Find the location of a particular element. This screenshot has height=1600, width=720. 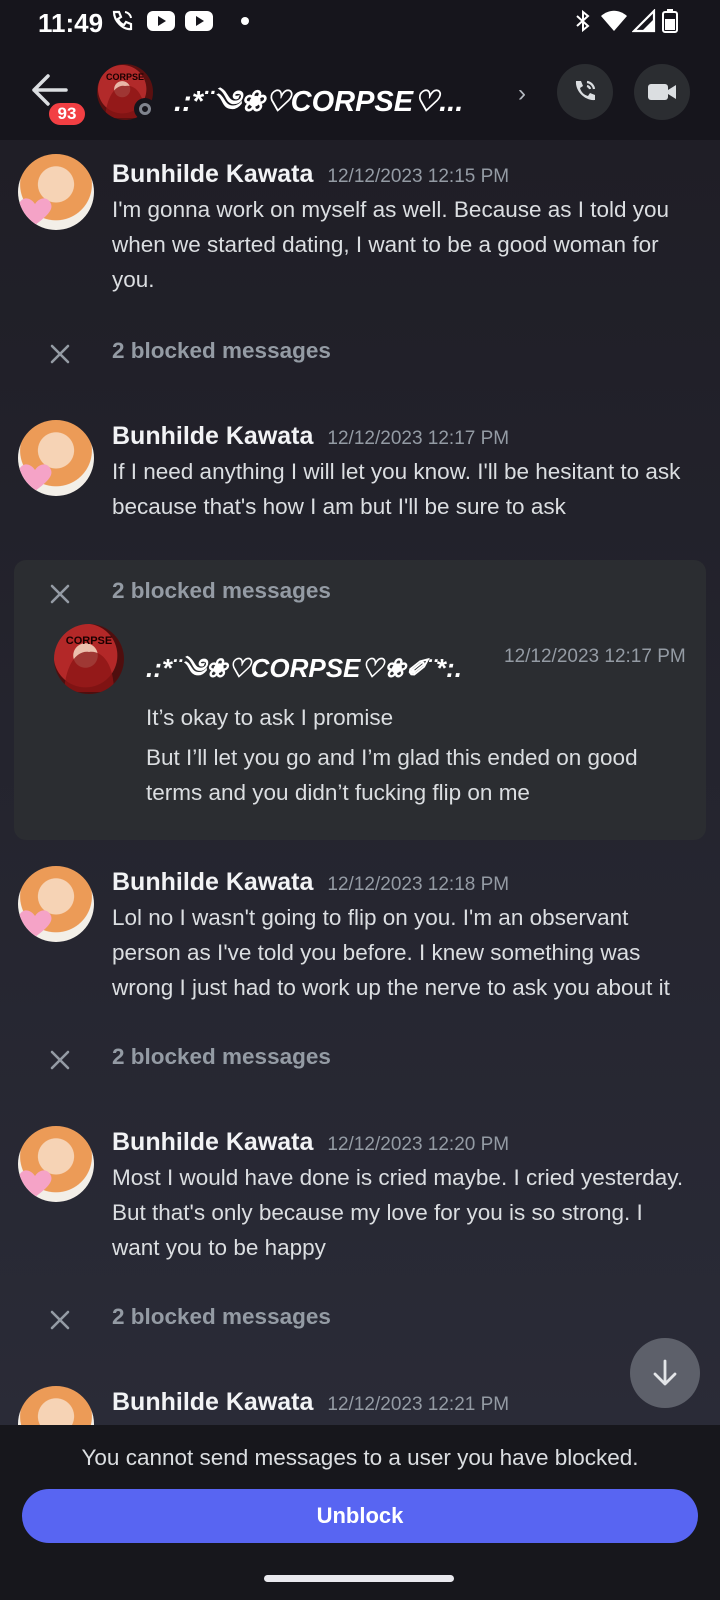

status-time: 11:49 is located at coordinates (71, 23).